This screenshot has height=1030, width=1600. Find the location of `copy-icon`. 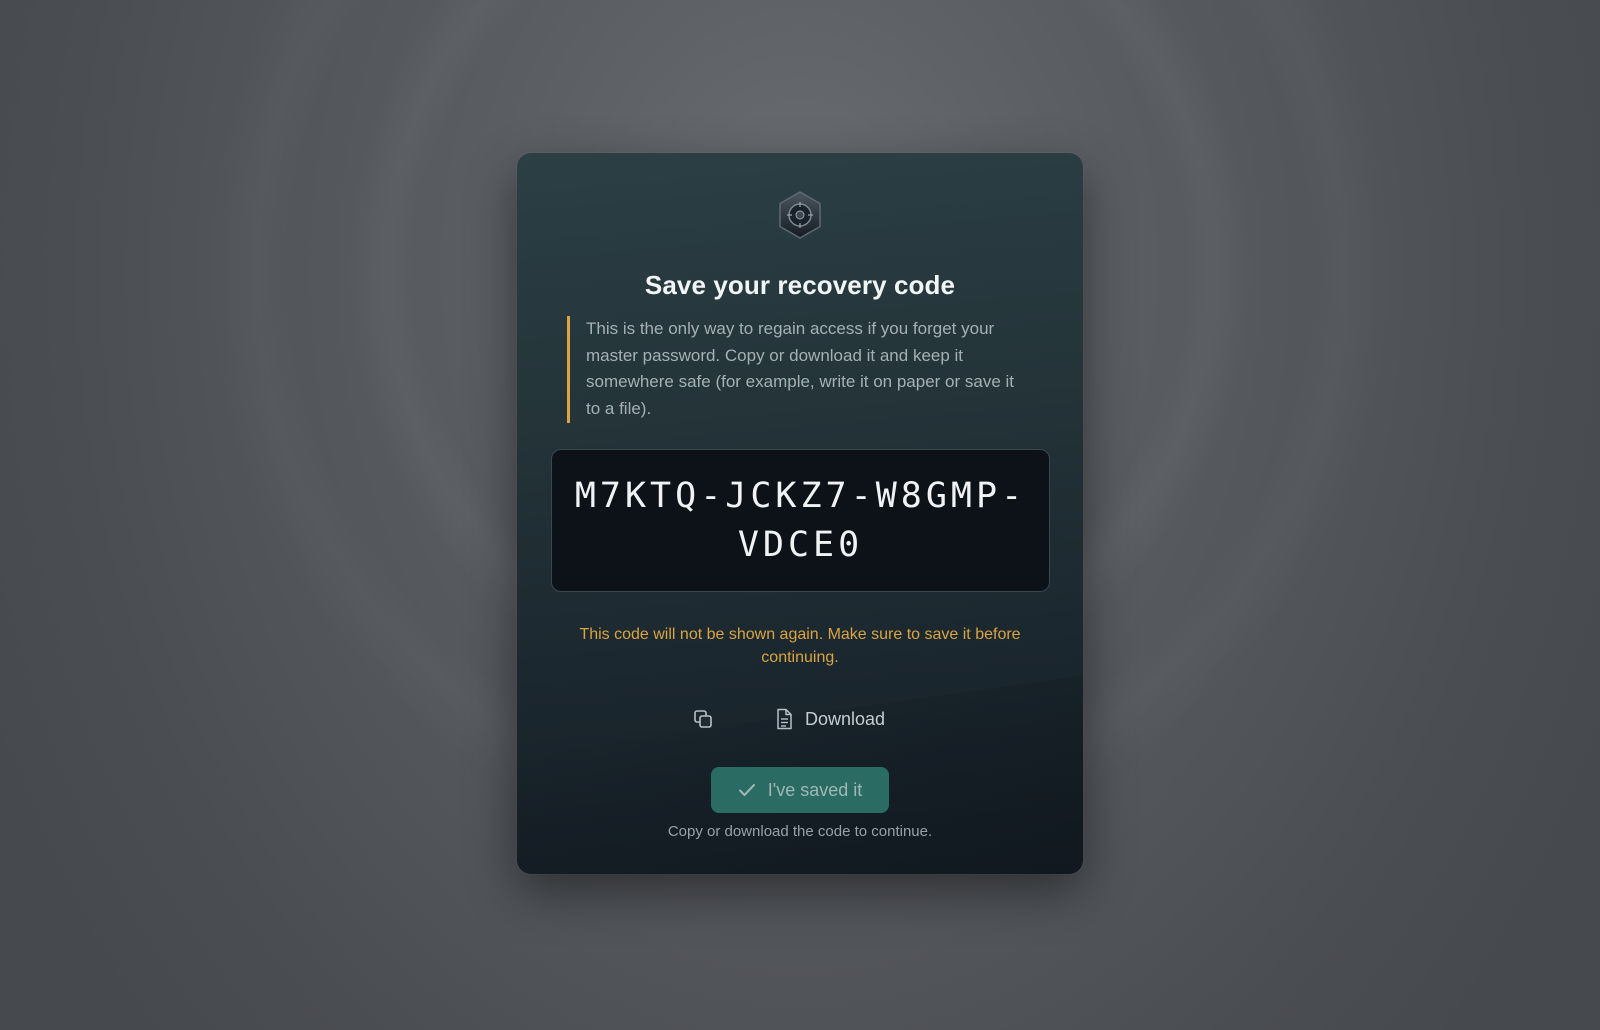

copy-icon is located at coordinates (703, 719).